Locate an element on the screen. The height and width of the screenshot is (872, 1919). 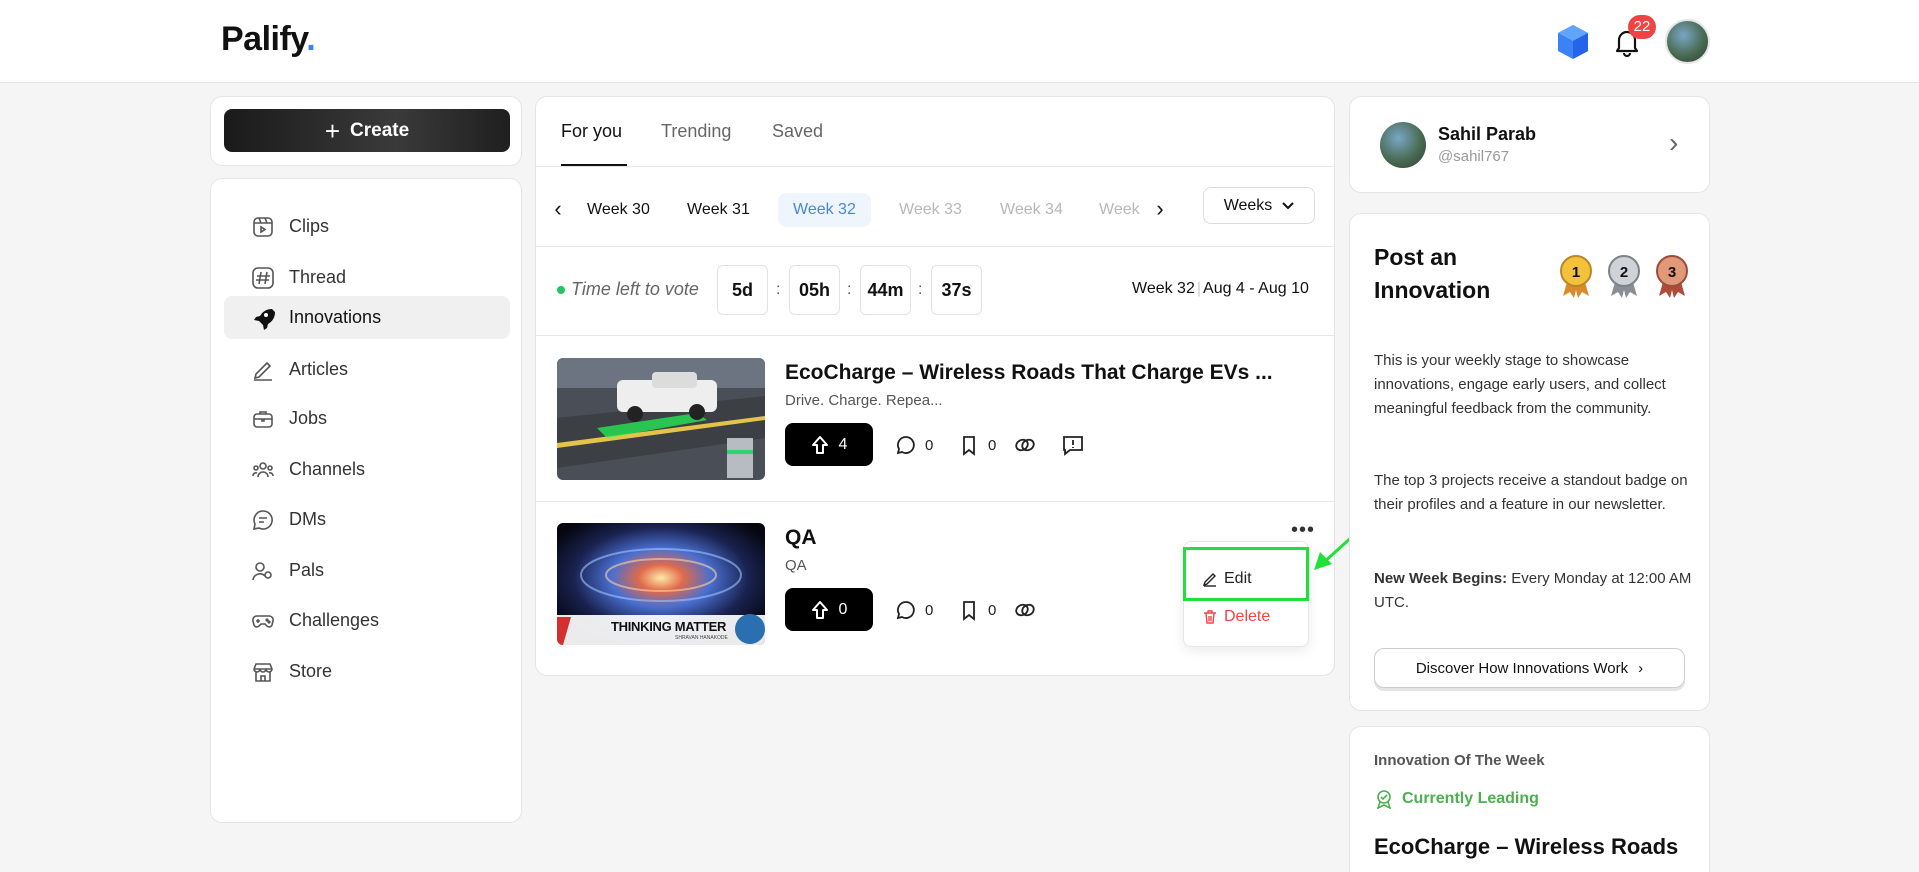
tab-for-you: For you is located at coordinates (591, 131).